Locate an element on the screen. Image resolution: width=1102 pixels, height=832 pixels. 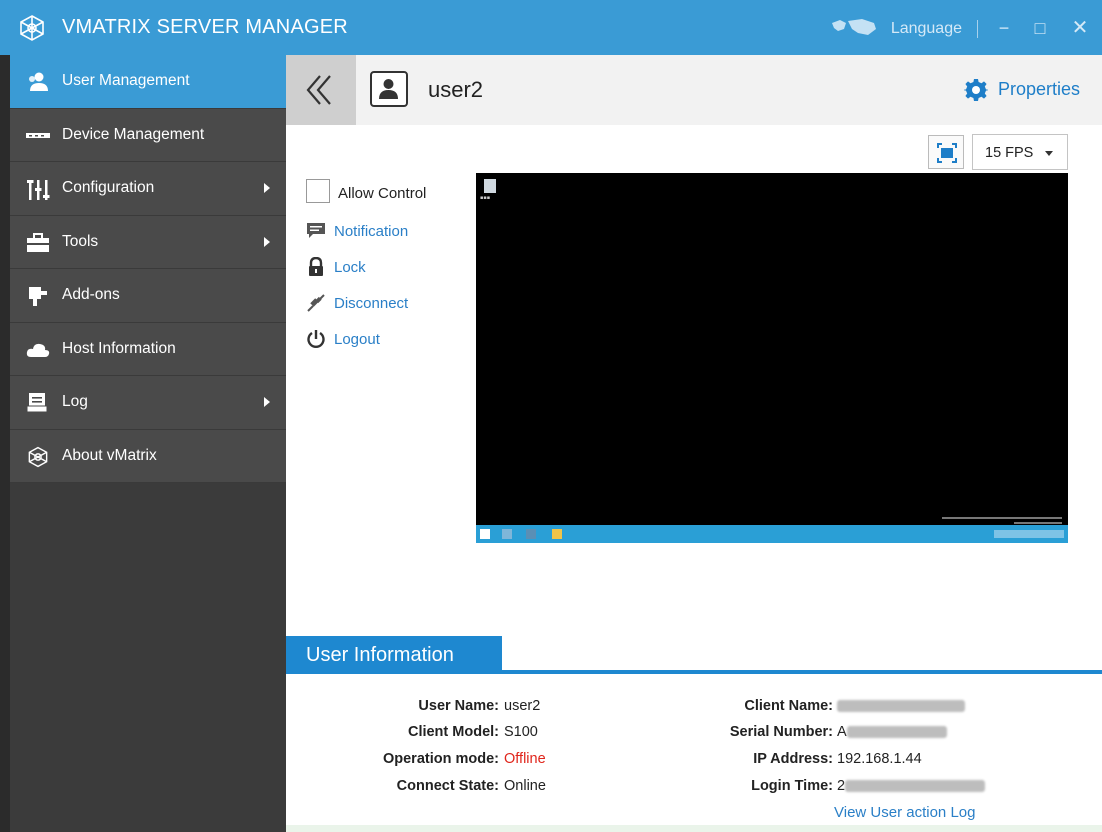
sidebar-item-label: Log is located at coordinates (75, 401).